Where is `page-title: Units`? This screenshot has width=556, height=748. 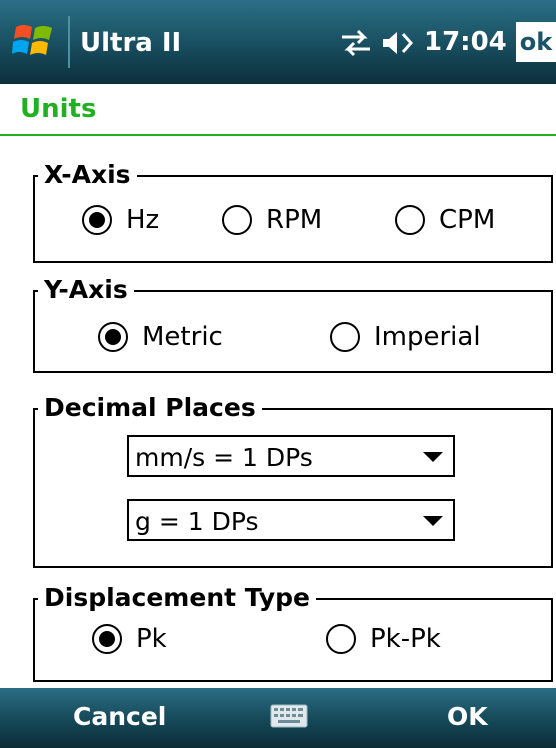 page-title: Units is located at coordinates (58, 109).